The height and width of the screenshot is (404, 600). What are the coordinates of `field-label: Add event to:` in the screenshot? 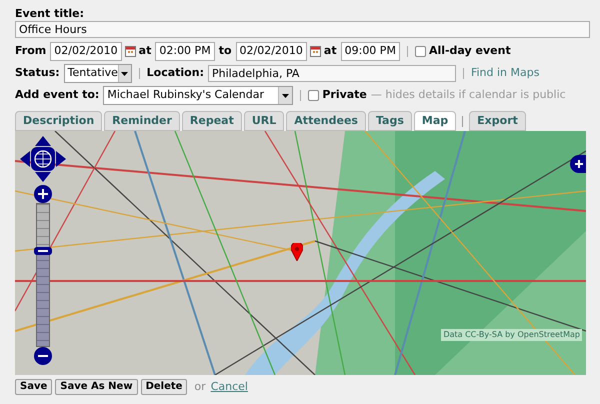 It's located at (57, 95).